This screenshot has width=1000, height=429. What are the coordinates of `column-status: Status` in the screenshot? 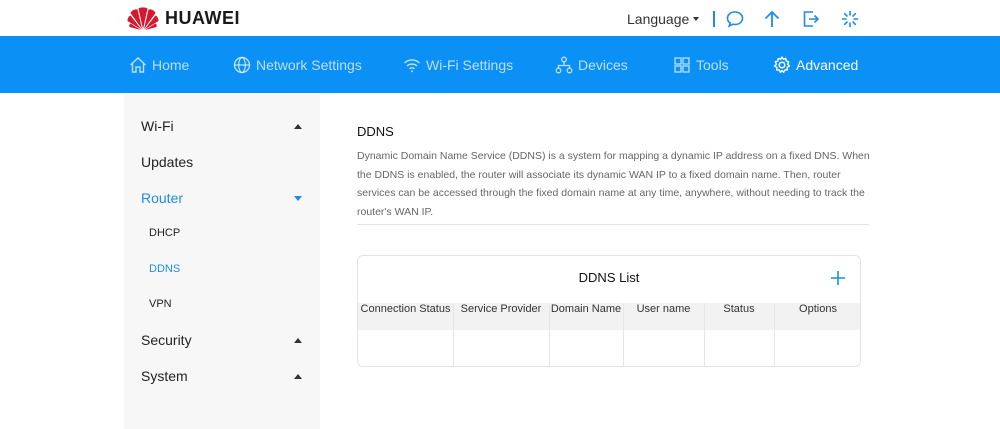 It's located at (739, 309).